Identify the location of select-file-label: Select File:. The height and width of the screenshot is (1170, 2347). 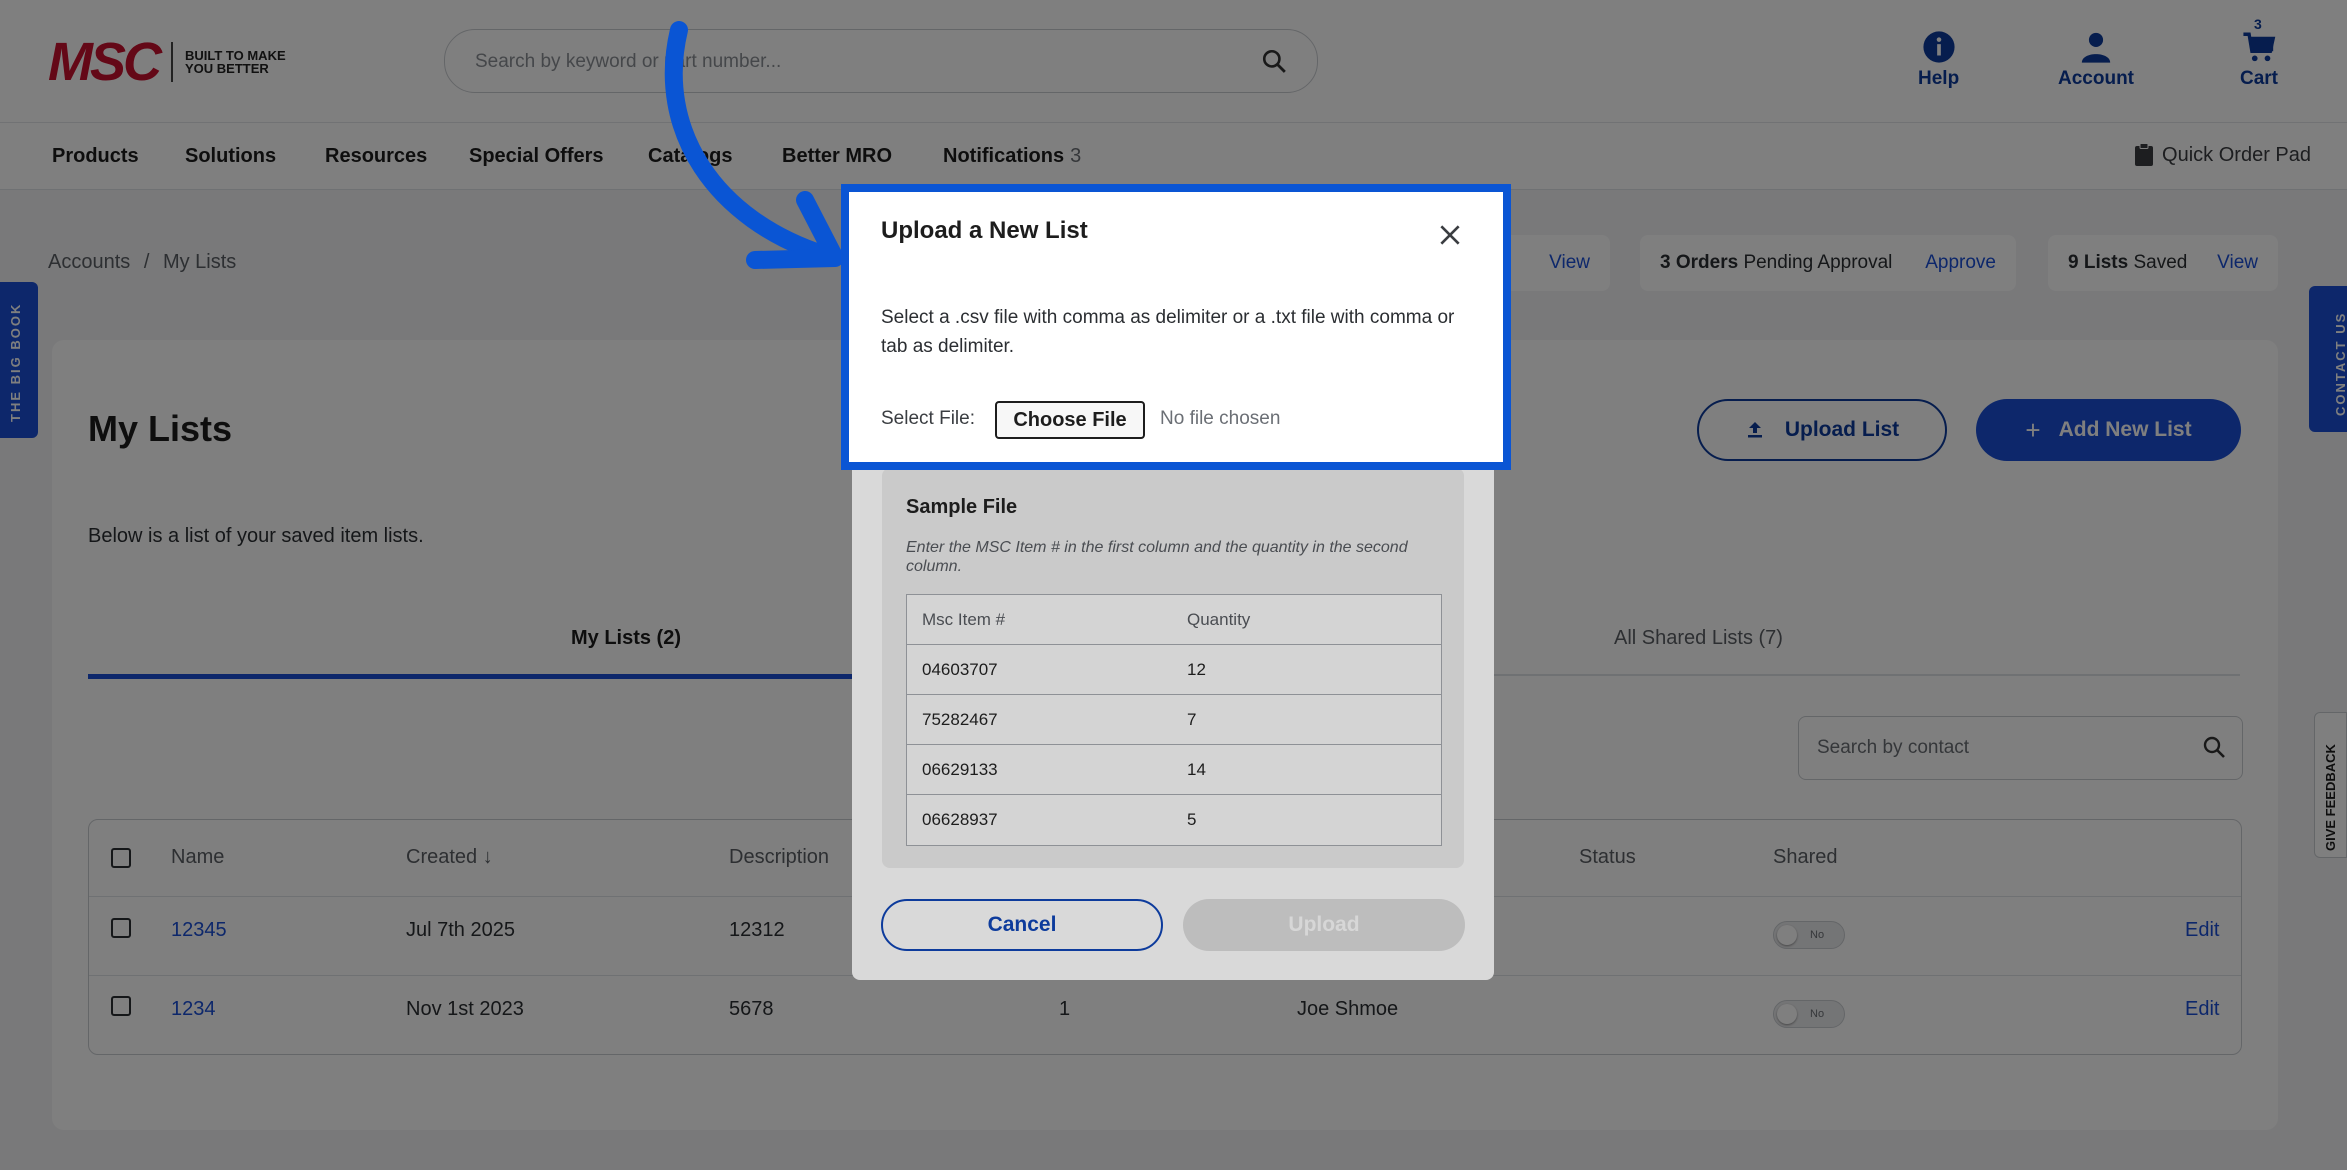
(928, 418).